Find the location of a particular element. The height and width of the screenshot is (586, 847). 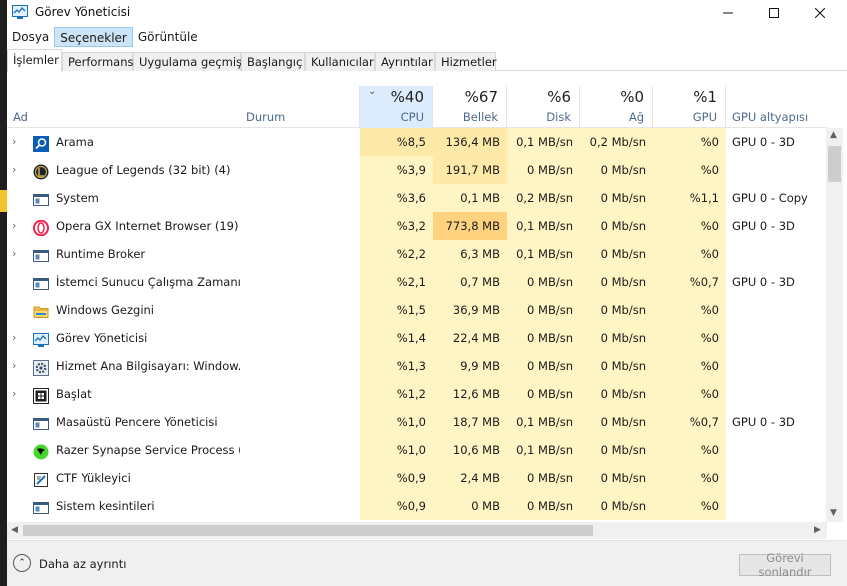

process-name: League of Legends (32 bit) (4) is located at coordinates (143, 170).